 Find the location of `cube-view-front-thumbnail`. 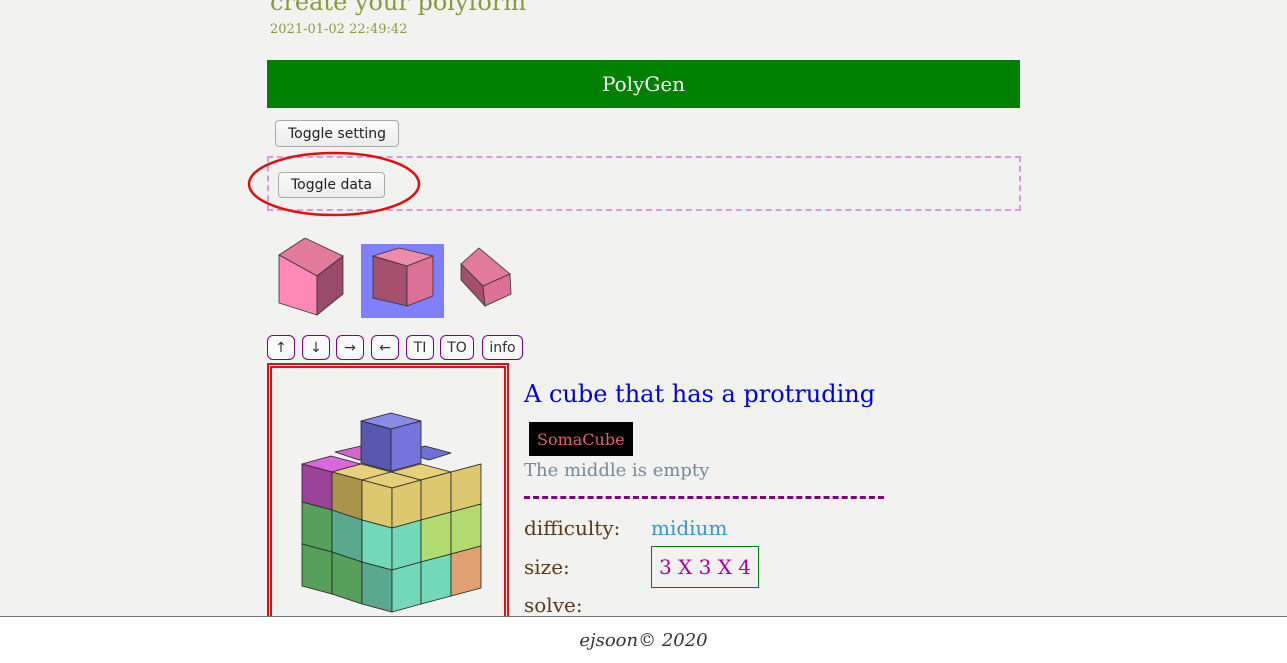

cube-view-front-thumbnail is located at coordinates (316, 279).